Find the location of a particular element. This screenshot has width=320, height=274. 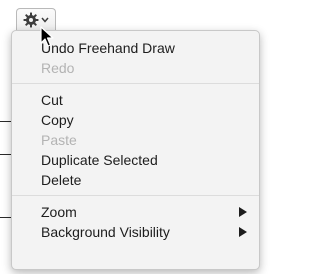

menu-item-zoom: Zoom is located at coordinates (135, 212).